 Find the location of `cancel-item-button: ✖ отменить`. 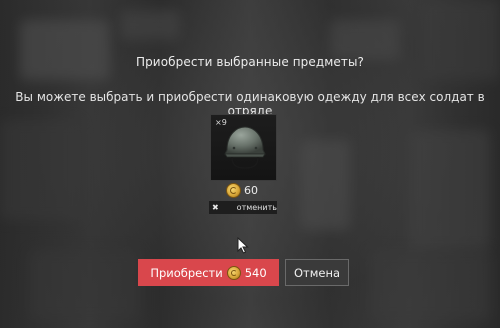

cancel-item-button: ✖ отменить is located at coordinates (243, 207).